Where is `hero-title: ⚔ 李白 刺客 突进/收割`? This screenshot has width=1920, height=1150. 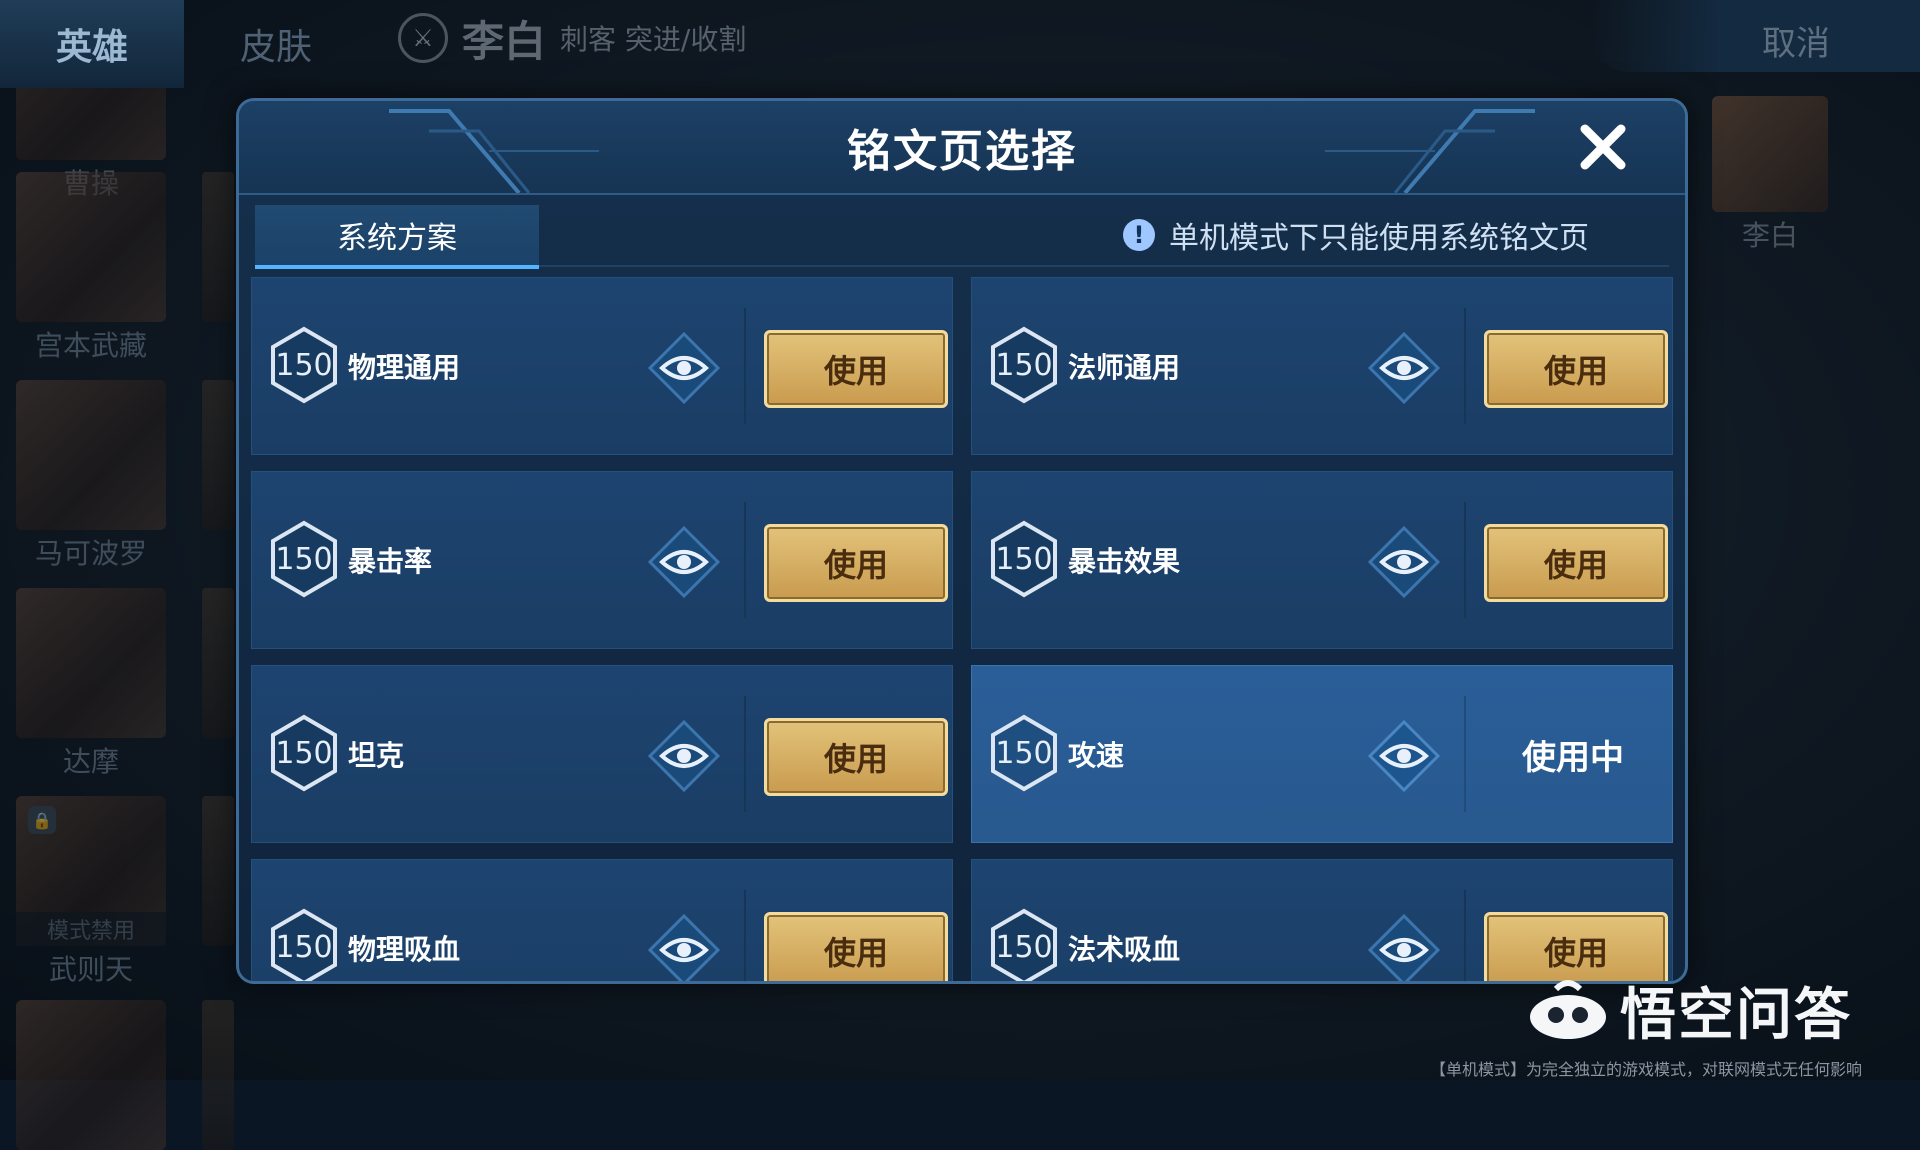
hero-title: ⚔ 李白 刺客 突进/收割 is located at coordinates (572, 38).